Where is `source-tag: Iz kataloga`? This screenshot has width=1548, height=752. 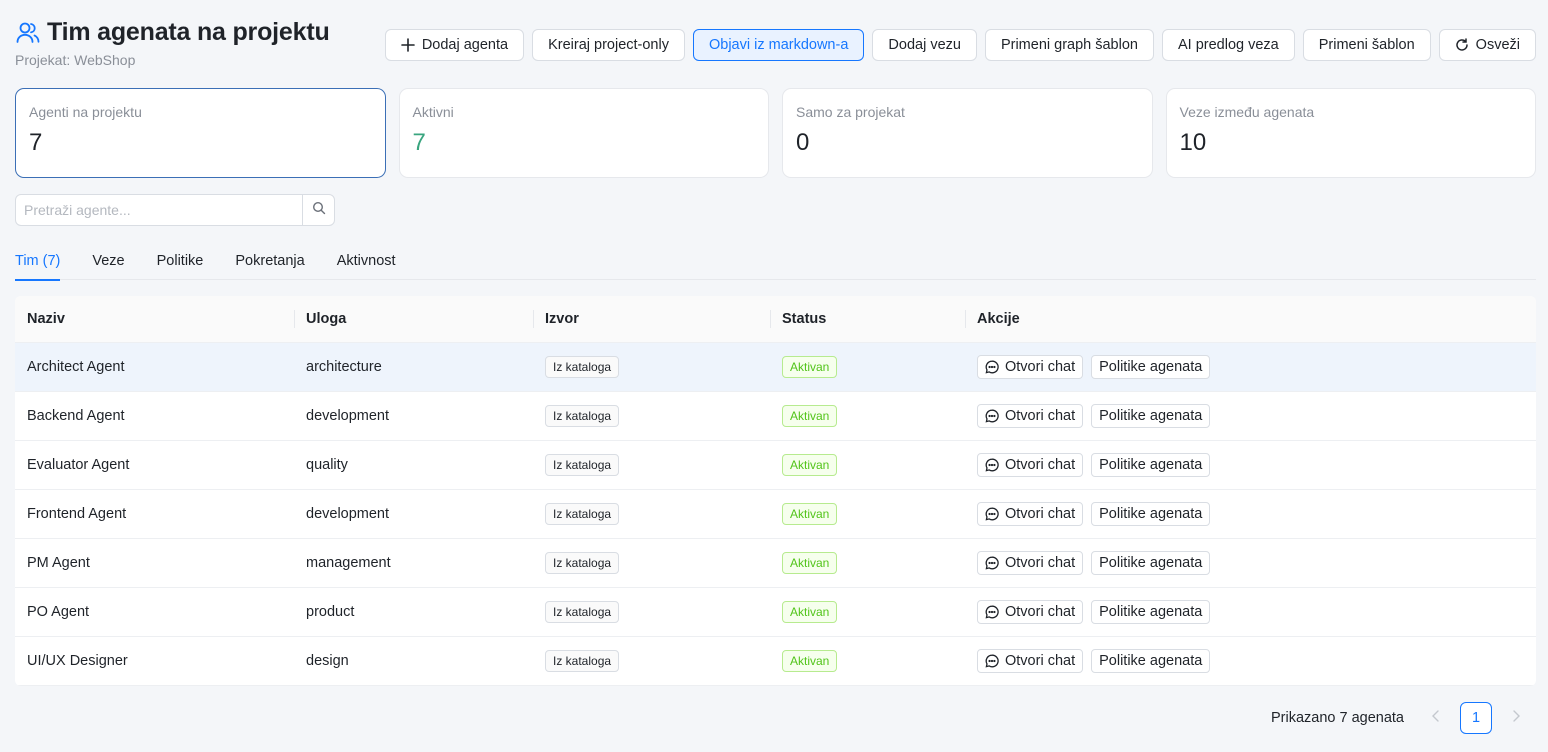 source-tag: Iz kataloga is located at coordinates (582, 367).